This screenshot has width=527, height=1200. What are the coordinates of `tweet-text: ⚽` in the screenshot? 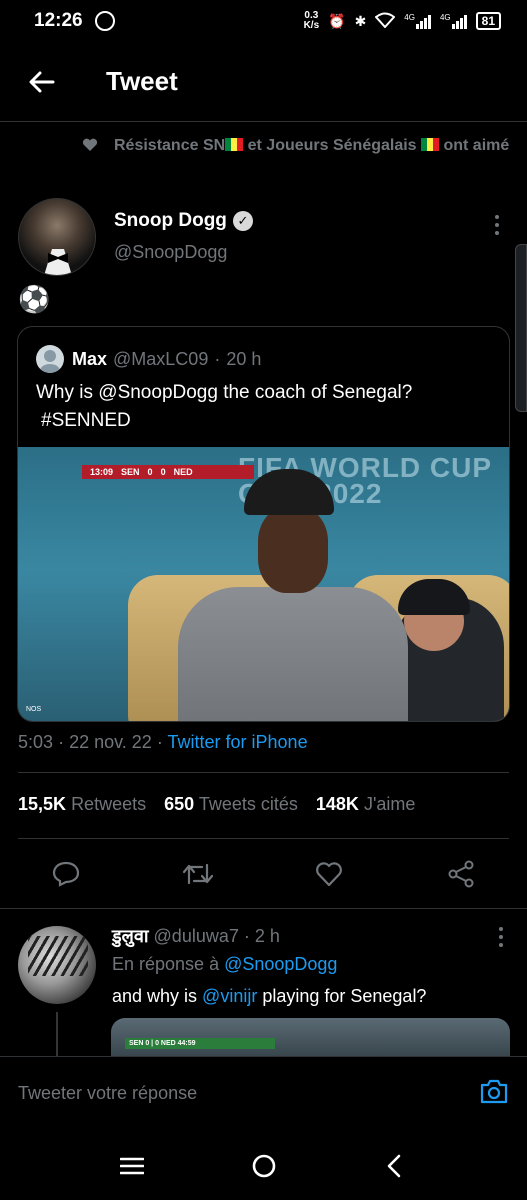 It's located at (34, 299).